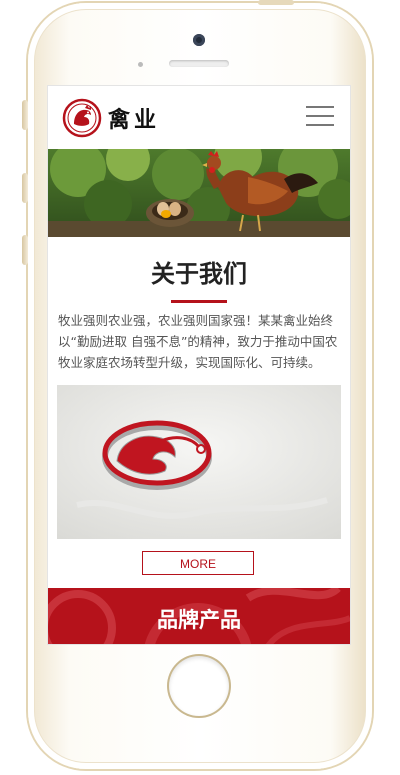 This screenshot has width=400, height=775. I want to click on hero-banner, so click(199, 193).